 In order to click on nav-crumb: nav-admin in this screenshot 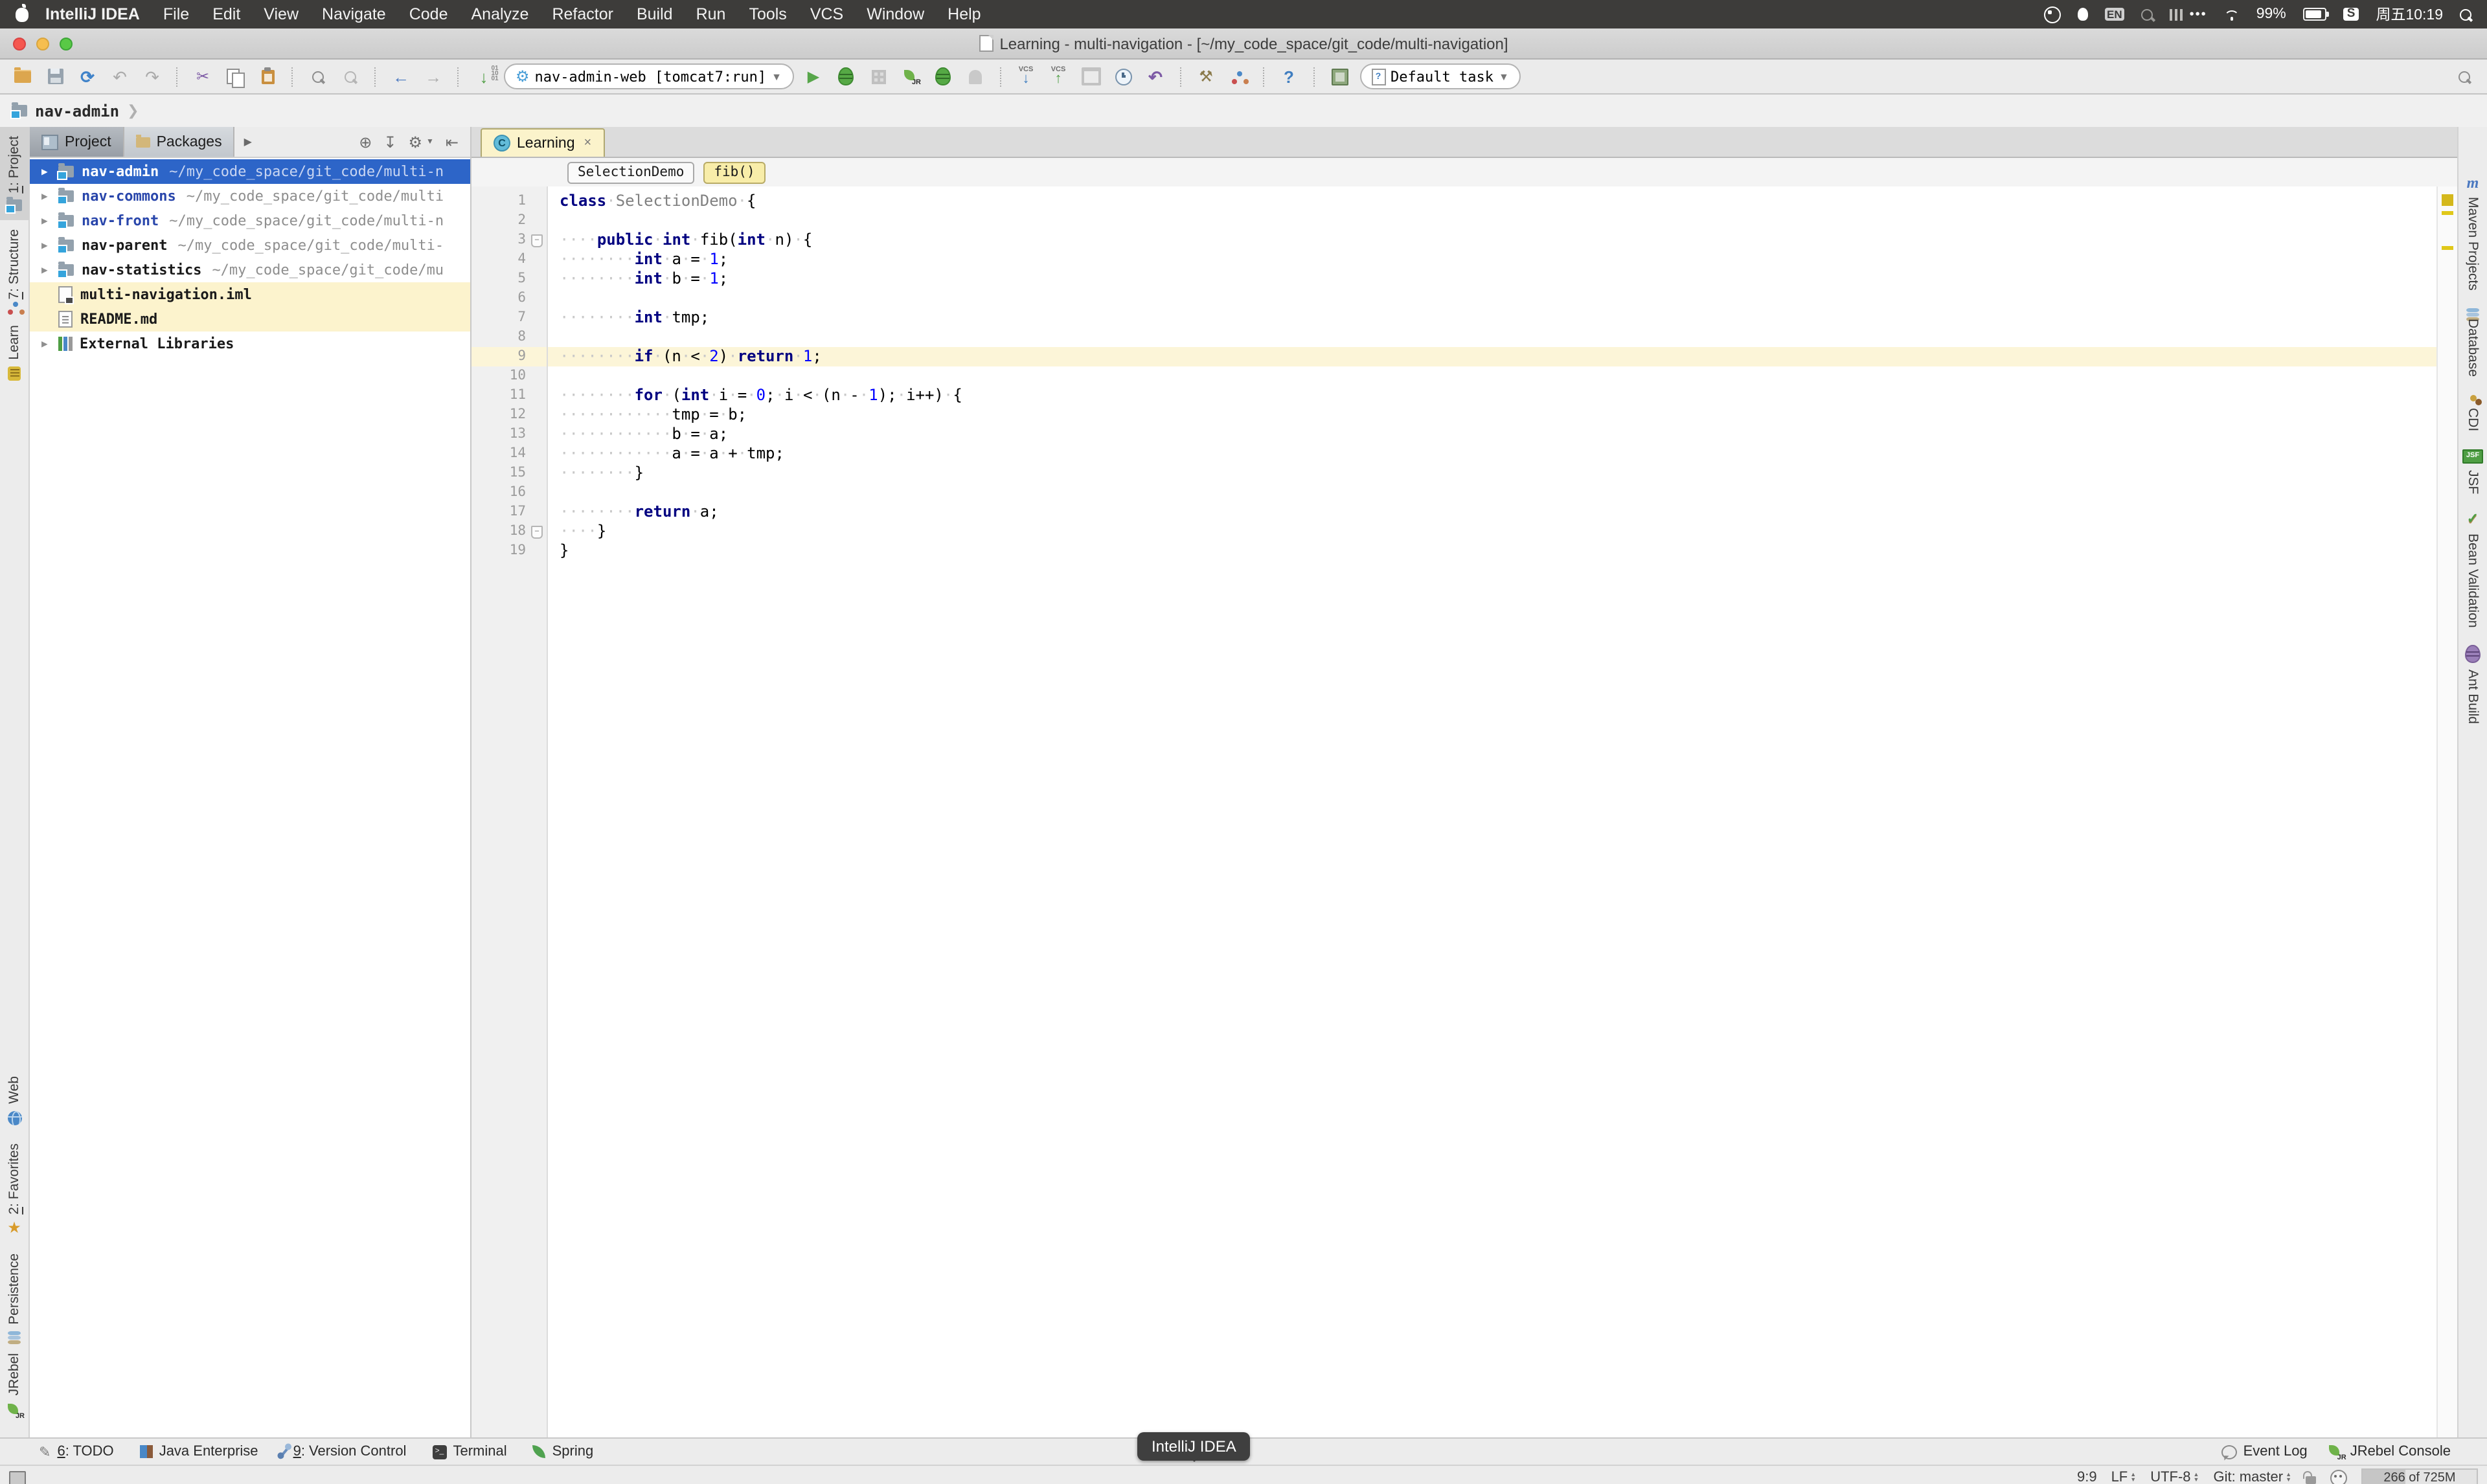, I will do `click(77, 111)`.